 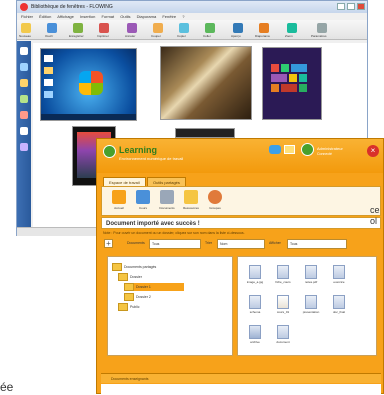 What do you see at coordinates (143, 200) in the screenshot?
I see `nav-item-courses: Cours` at bounding box center [143, 200].